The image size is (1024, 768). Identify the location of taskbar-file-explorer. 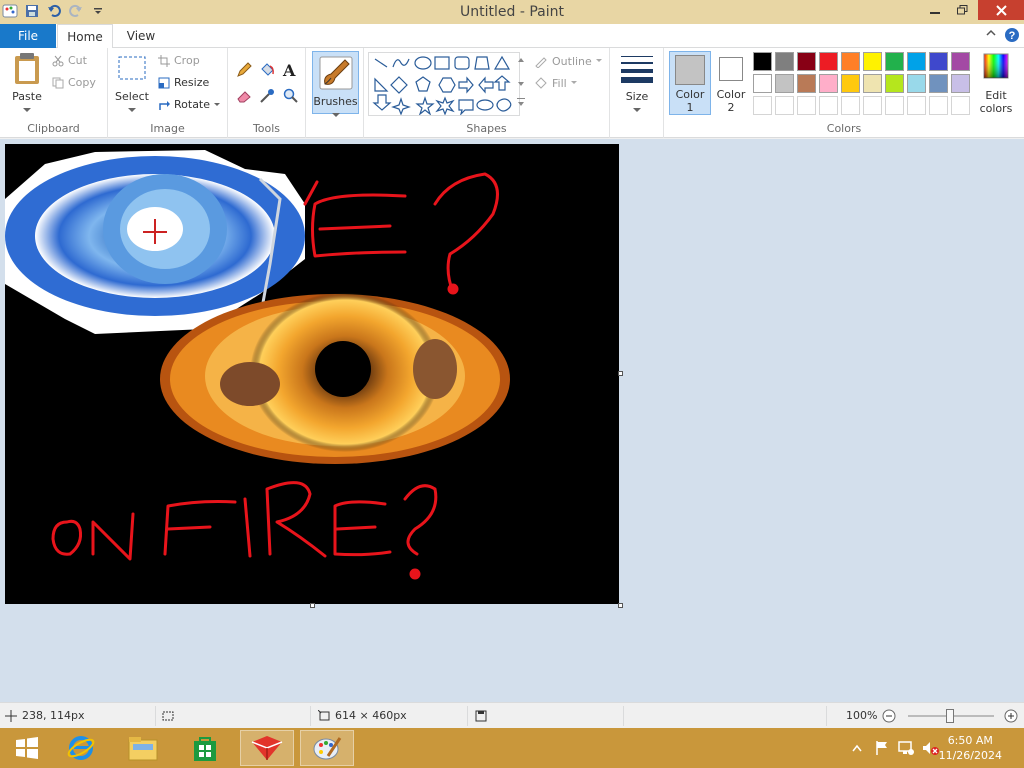
(143, 748).